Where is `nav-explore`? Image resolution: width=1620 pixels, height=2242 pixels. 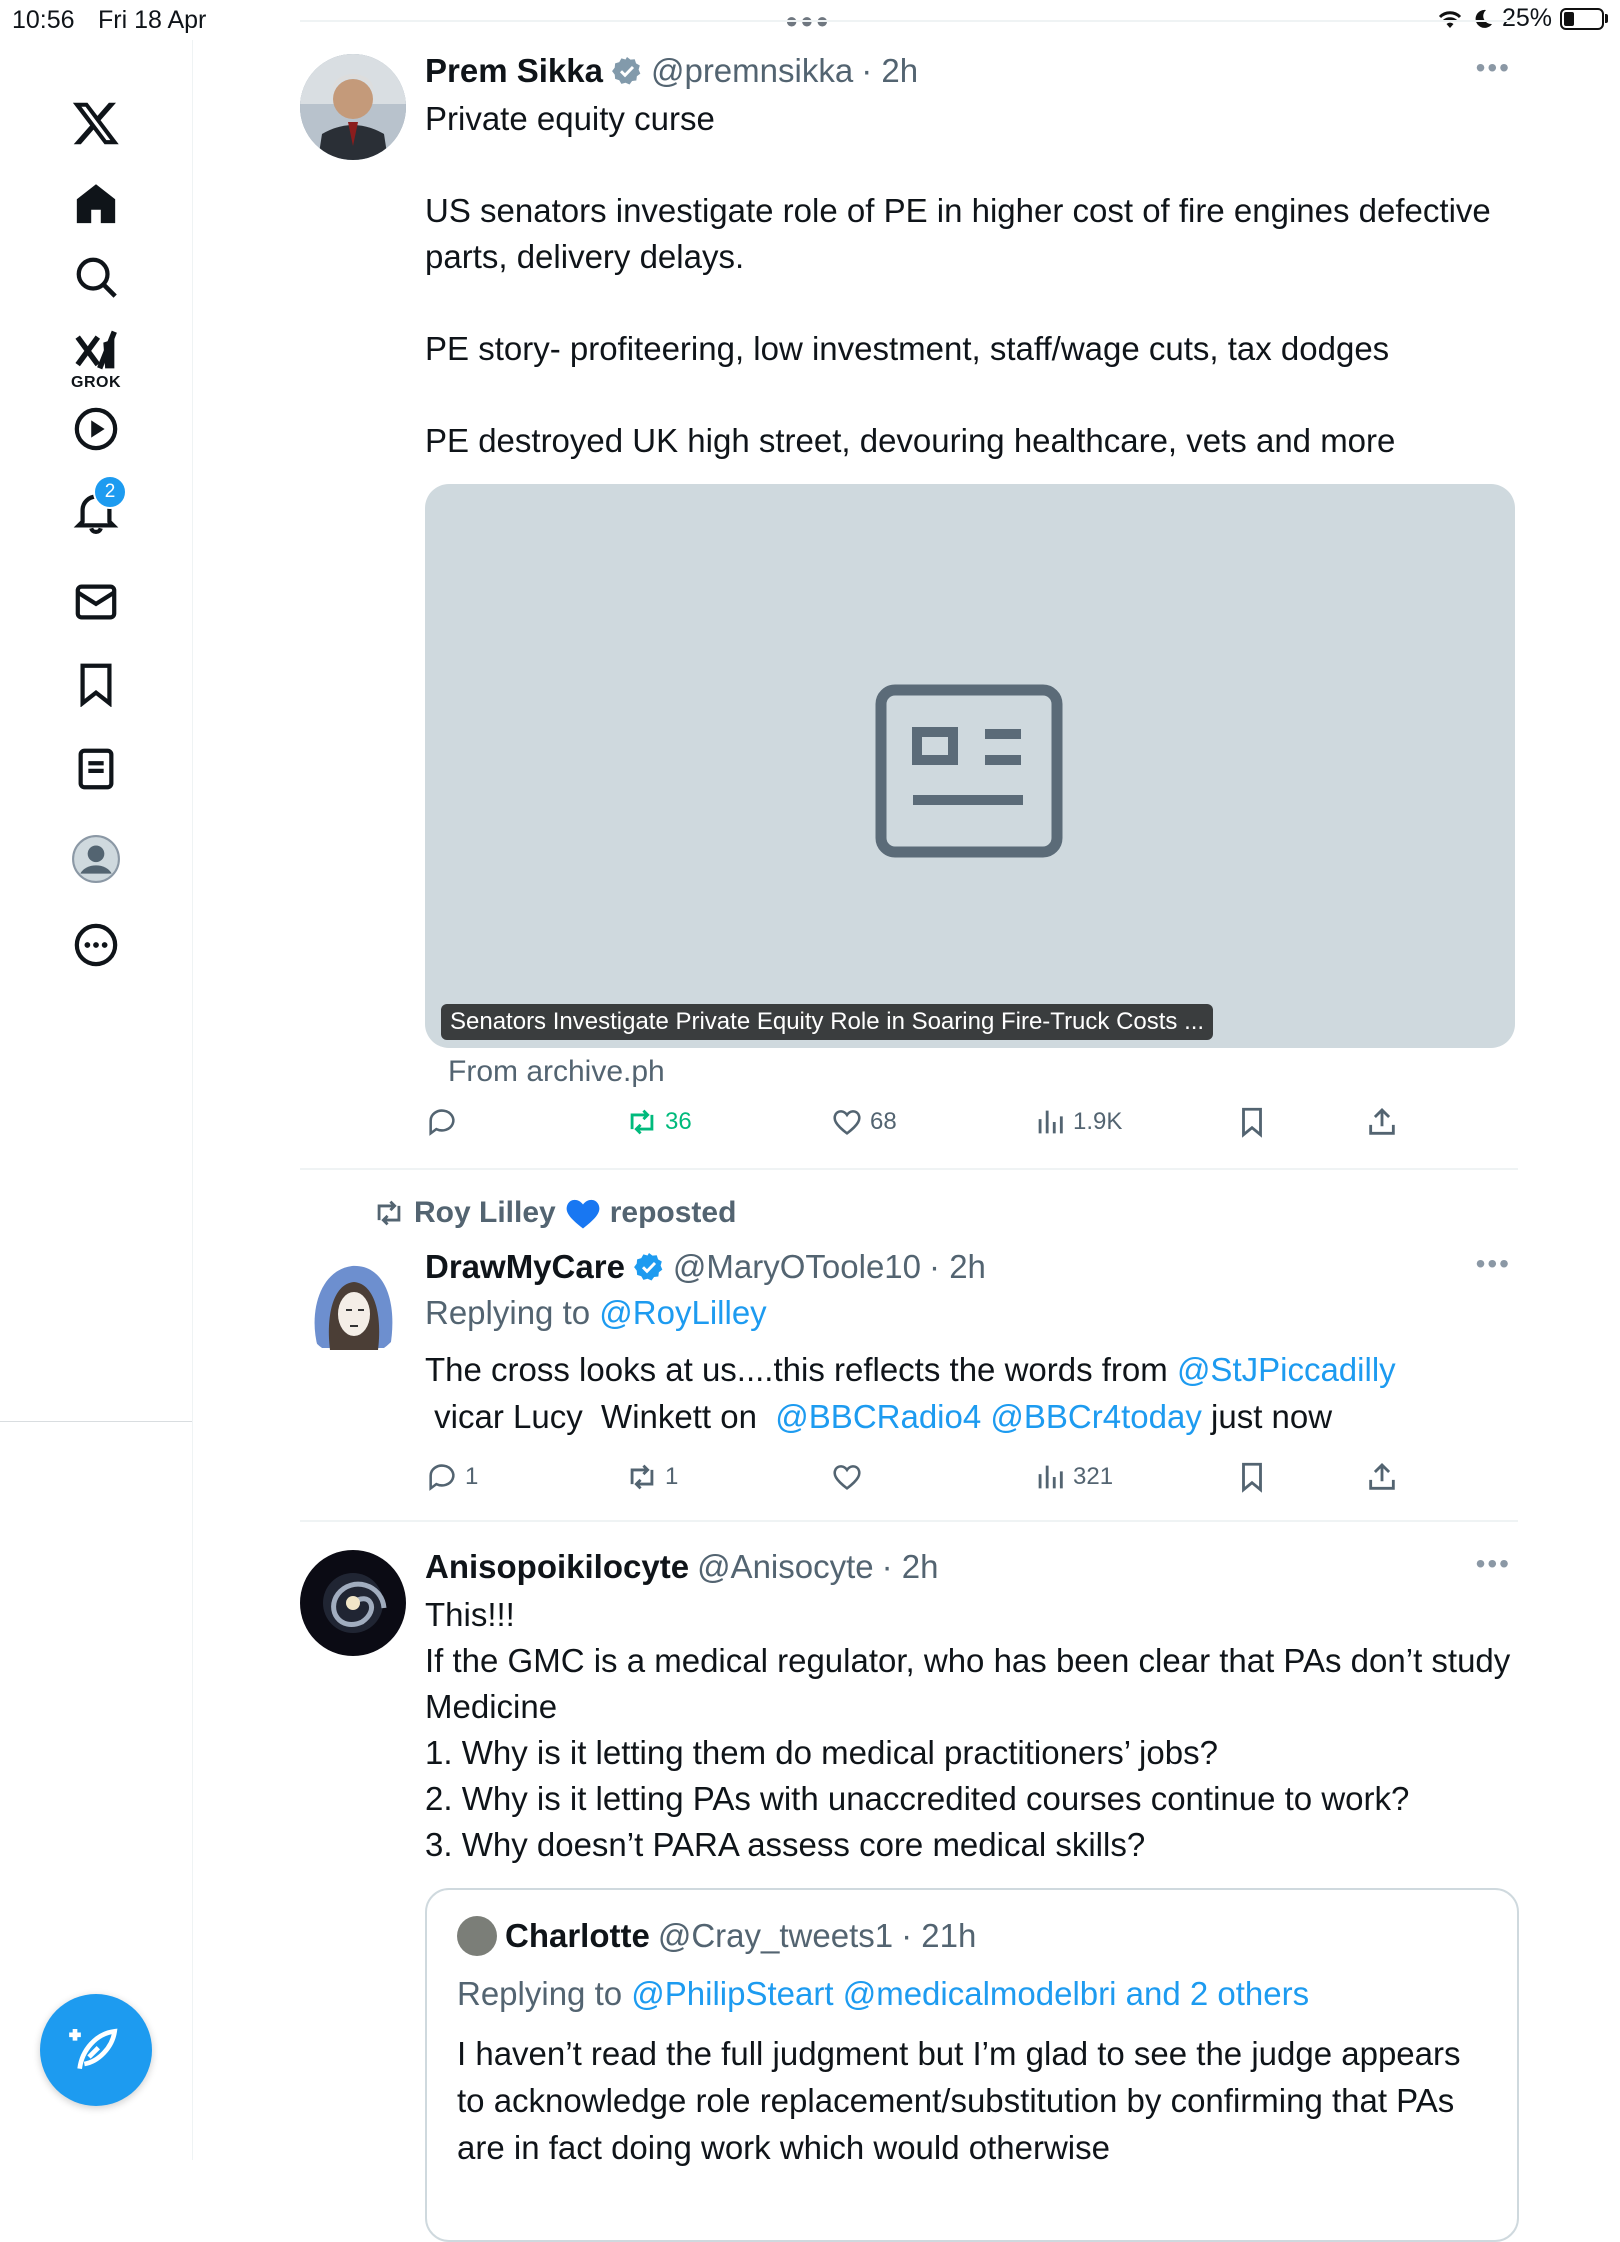 nav-explore is located at coordinates (96, 277).